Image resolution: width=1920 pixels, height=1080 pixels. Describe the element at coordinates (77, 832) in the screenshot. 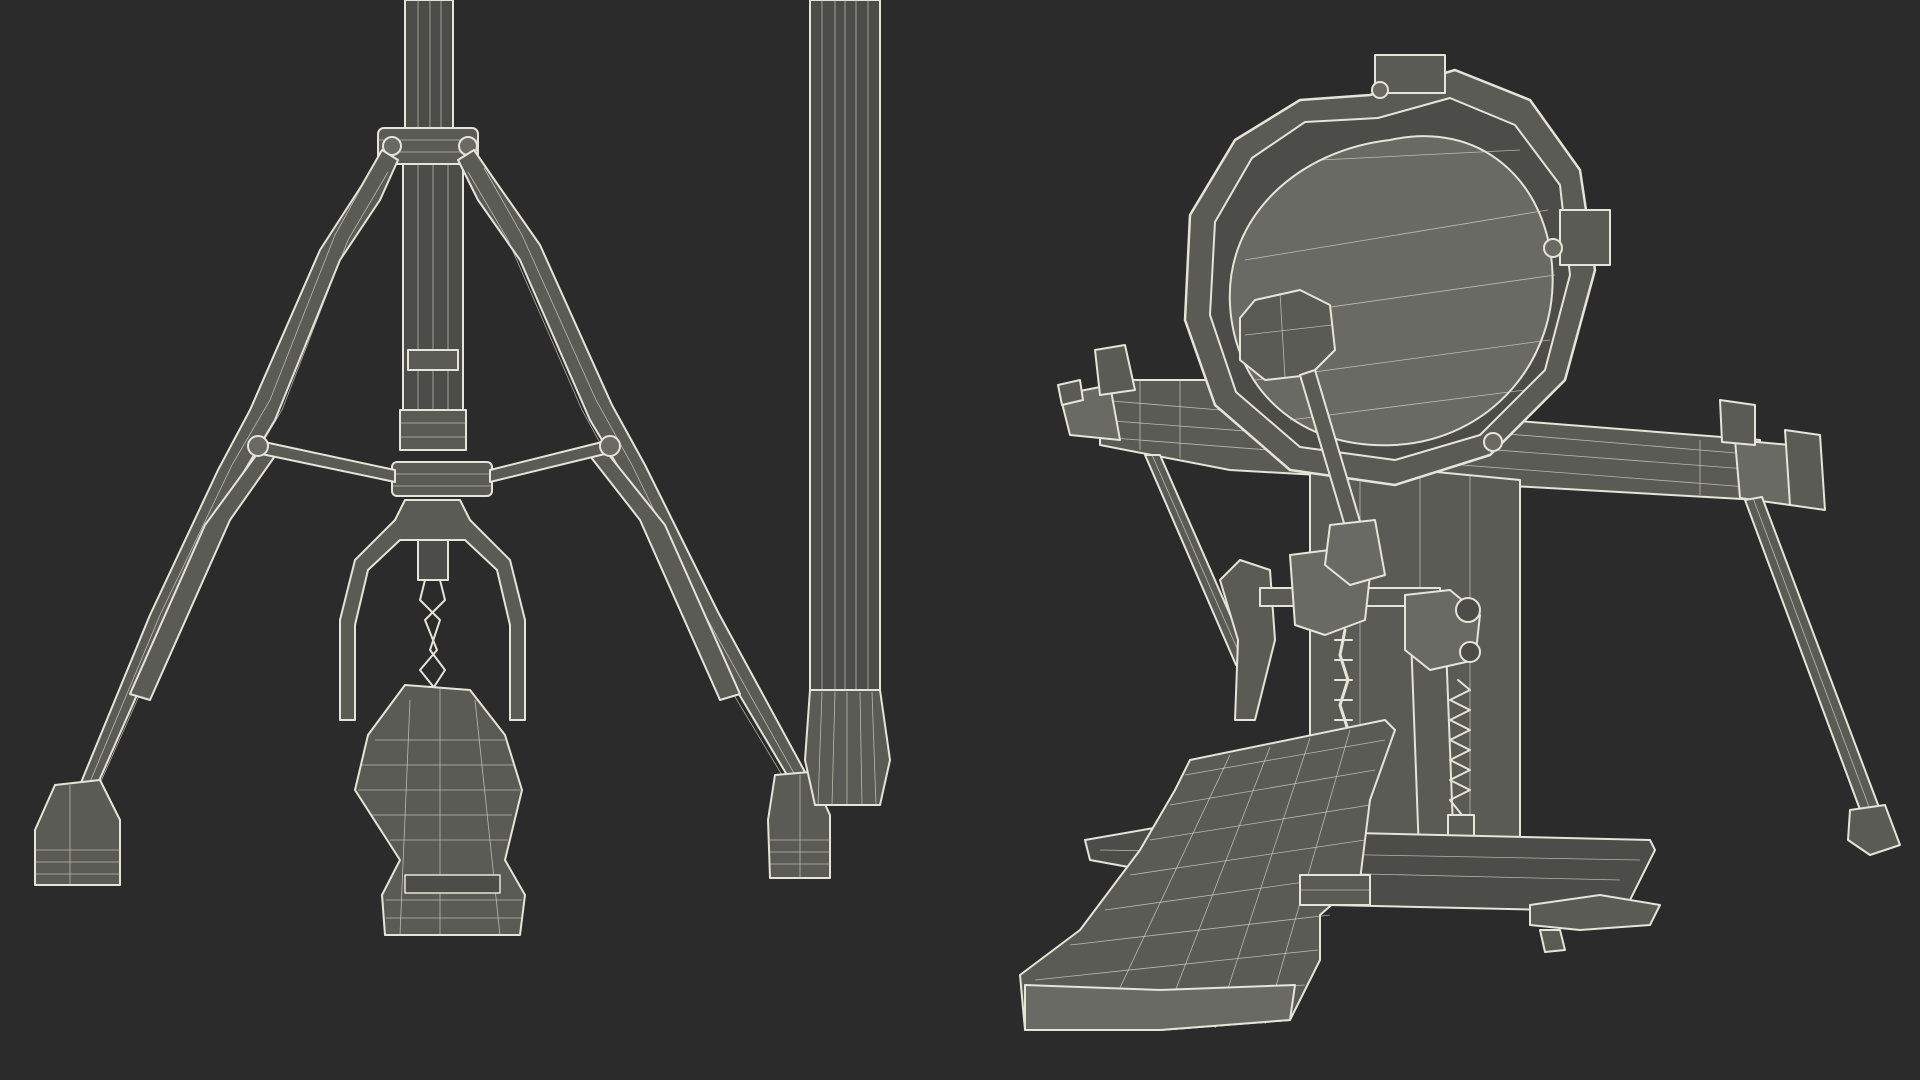

I see `hi-hat-left-foot` at that location.